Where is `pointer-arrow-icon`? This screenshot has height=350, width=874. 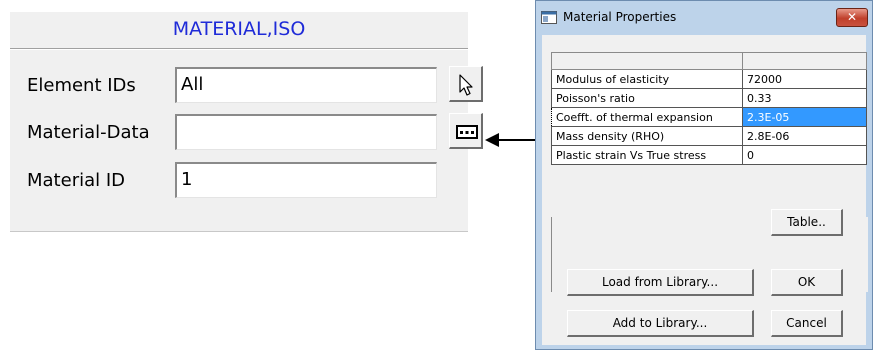
pointer-arrow-icon is located at coordinates (466, 85).